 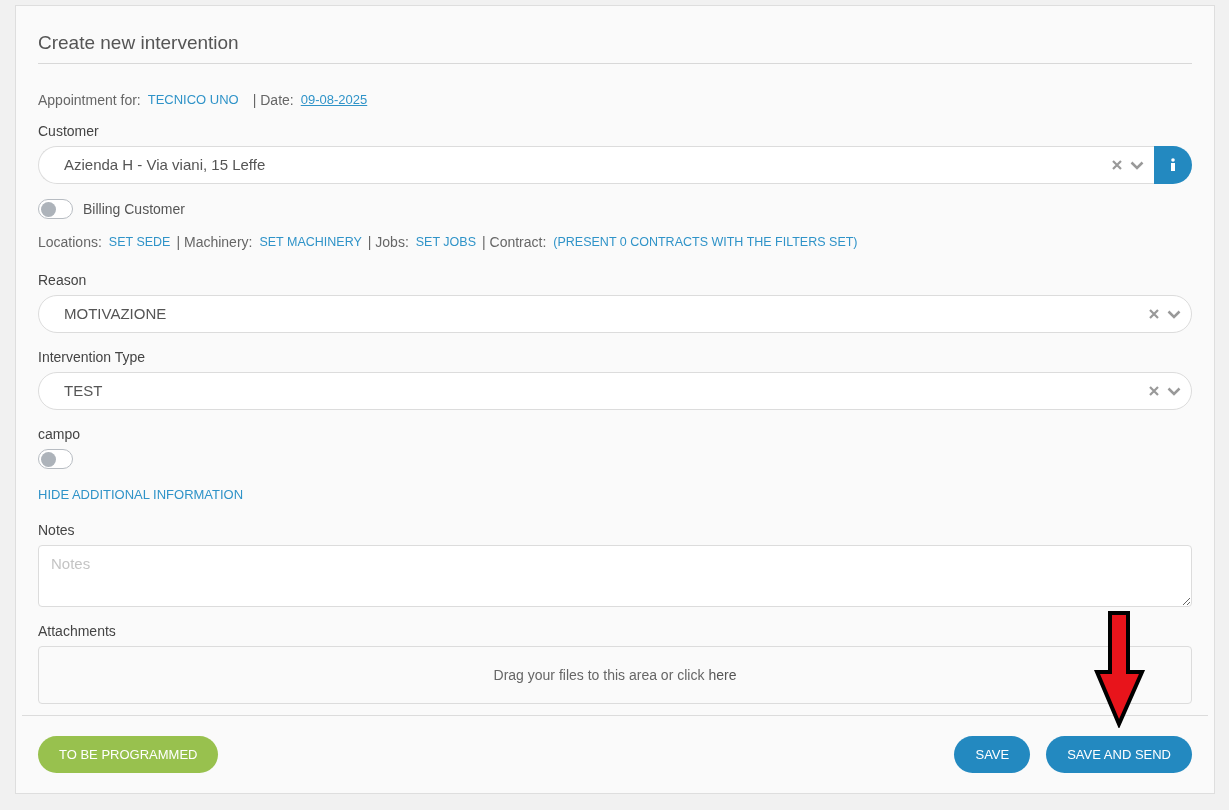 What do you see at coordinates (77, 631) in the screenshot?
I see `field-label: Attachments` at bounding box center [77, 631].